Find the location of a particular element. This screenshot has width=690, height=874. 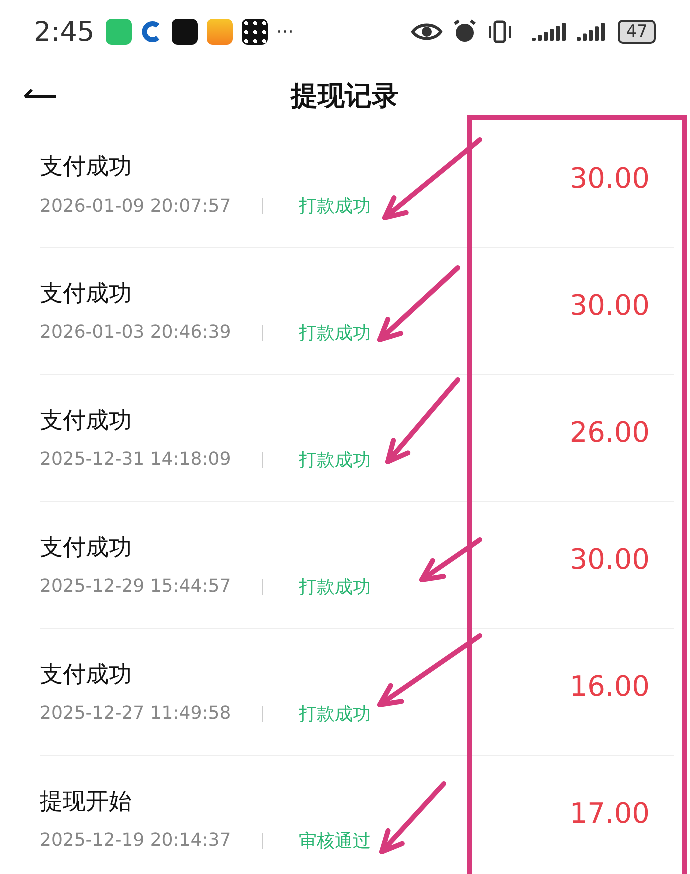

vibrate-icon is located at coordinates (500, 32).